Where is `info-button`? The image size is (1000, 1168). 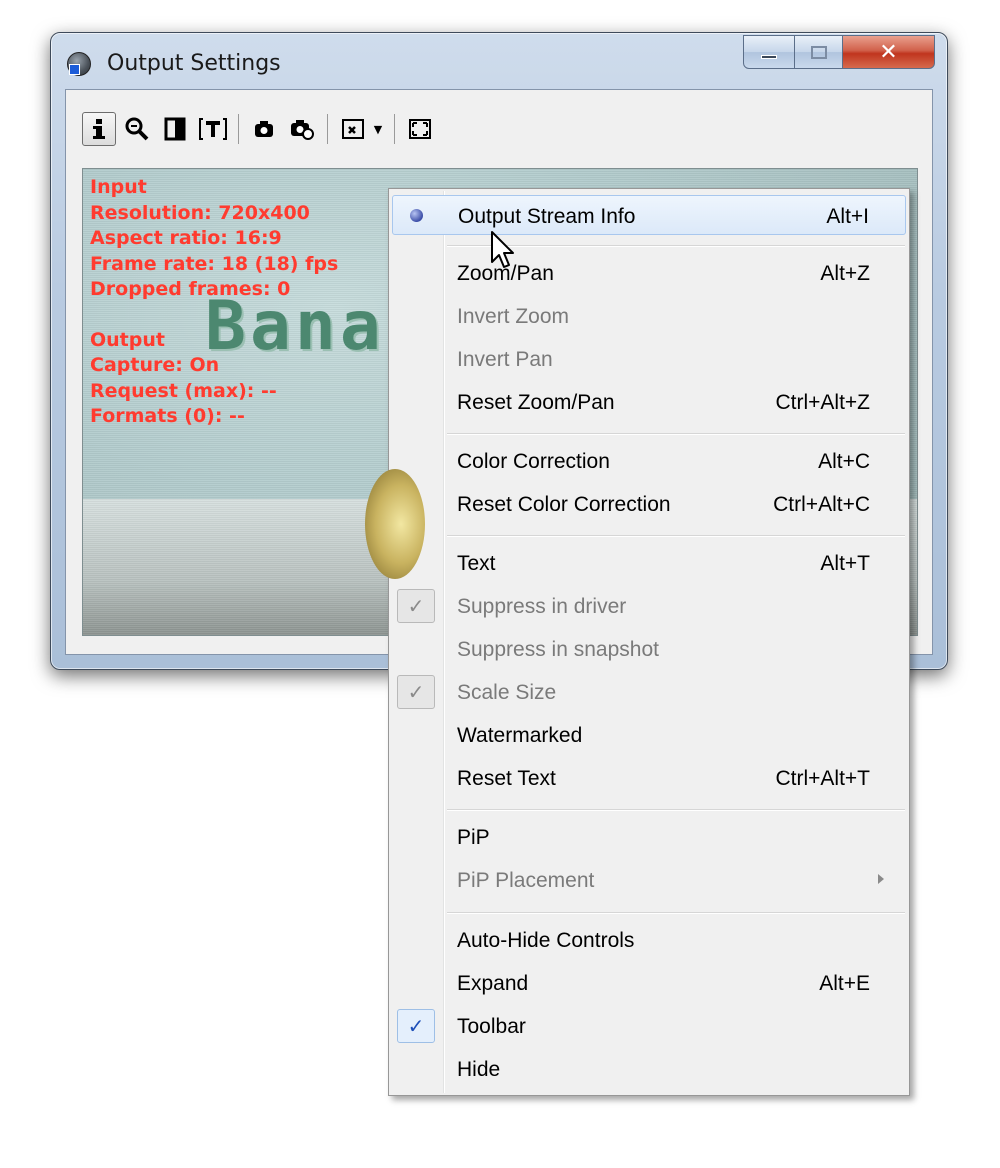
info-button is located at coordinates (99, 129).